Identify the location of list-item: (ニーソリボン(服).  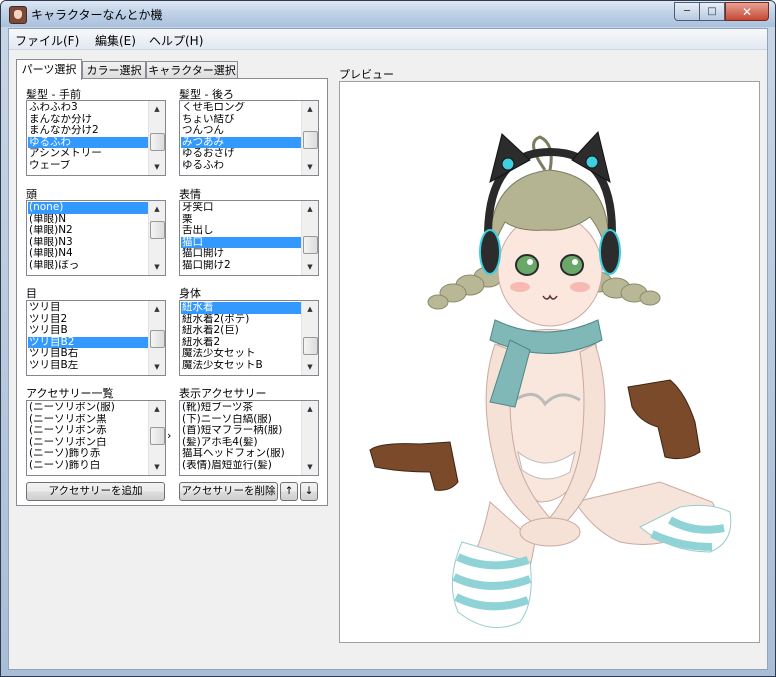
(88, 408).